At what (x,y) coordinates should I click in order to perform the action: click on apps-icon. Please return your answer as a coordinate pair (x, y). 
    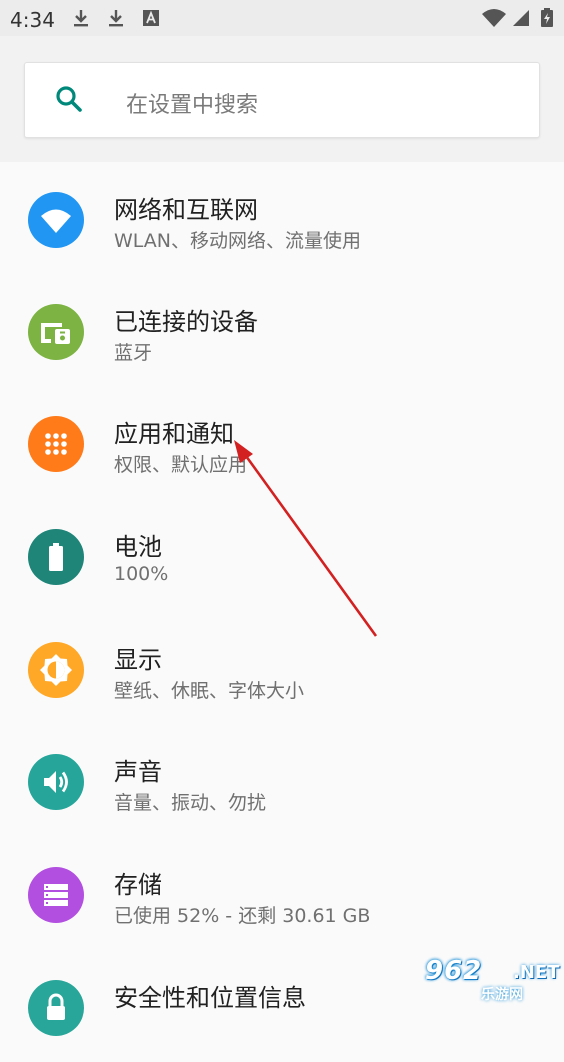
    Looking at the image, I should click on (56, 444).